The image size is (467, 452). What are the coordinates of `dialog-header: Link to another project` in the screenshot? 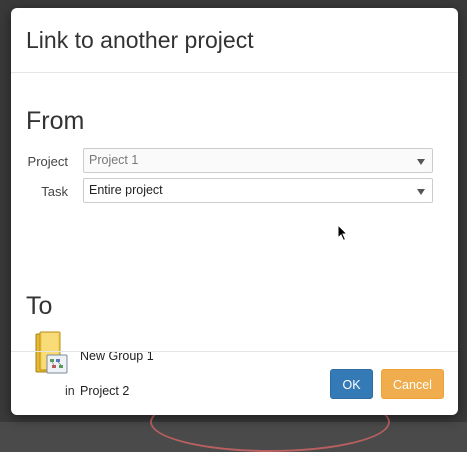 It's located at (234, 40).